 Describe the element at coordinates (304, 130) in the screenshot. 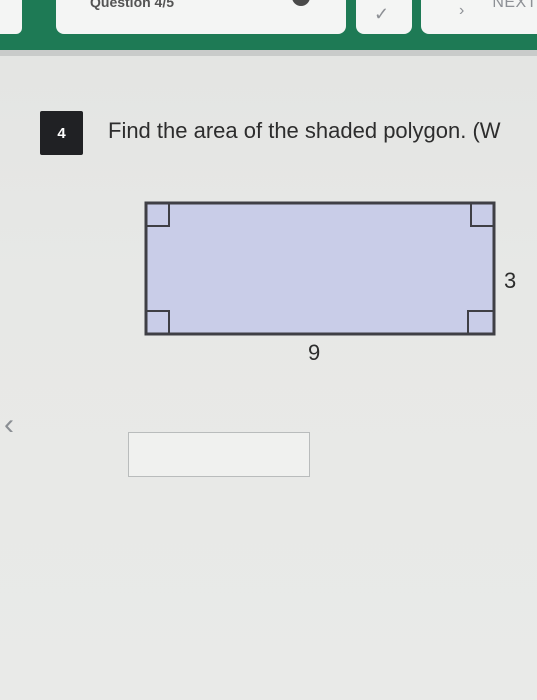

I see `question-prompt: Find the area of the shaded polygon. (W` at that location.